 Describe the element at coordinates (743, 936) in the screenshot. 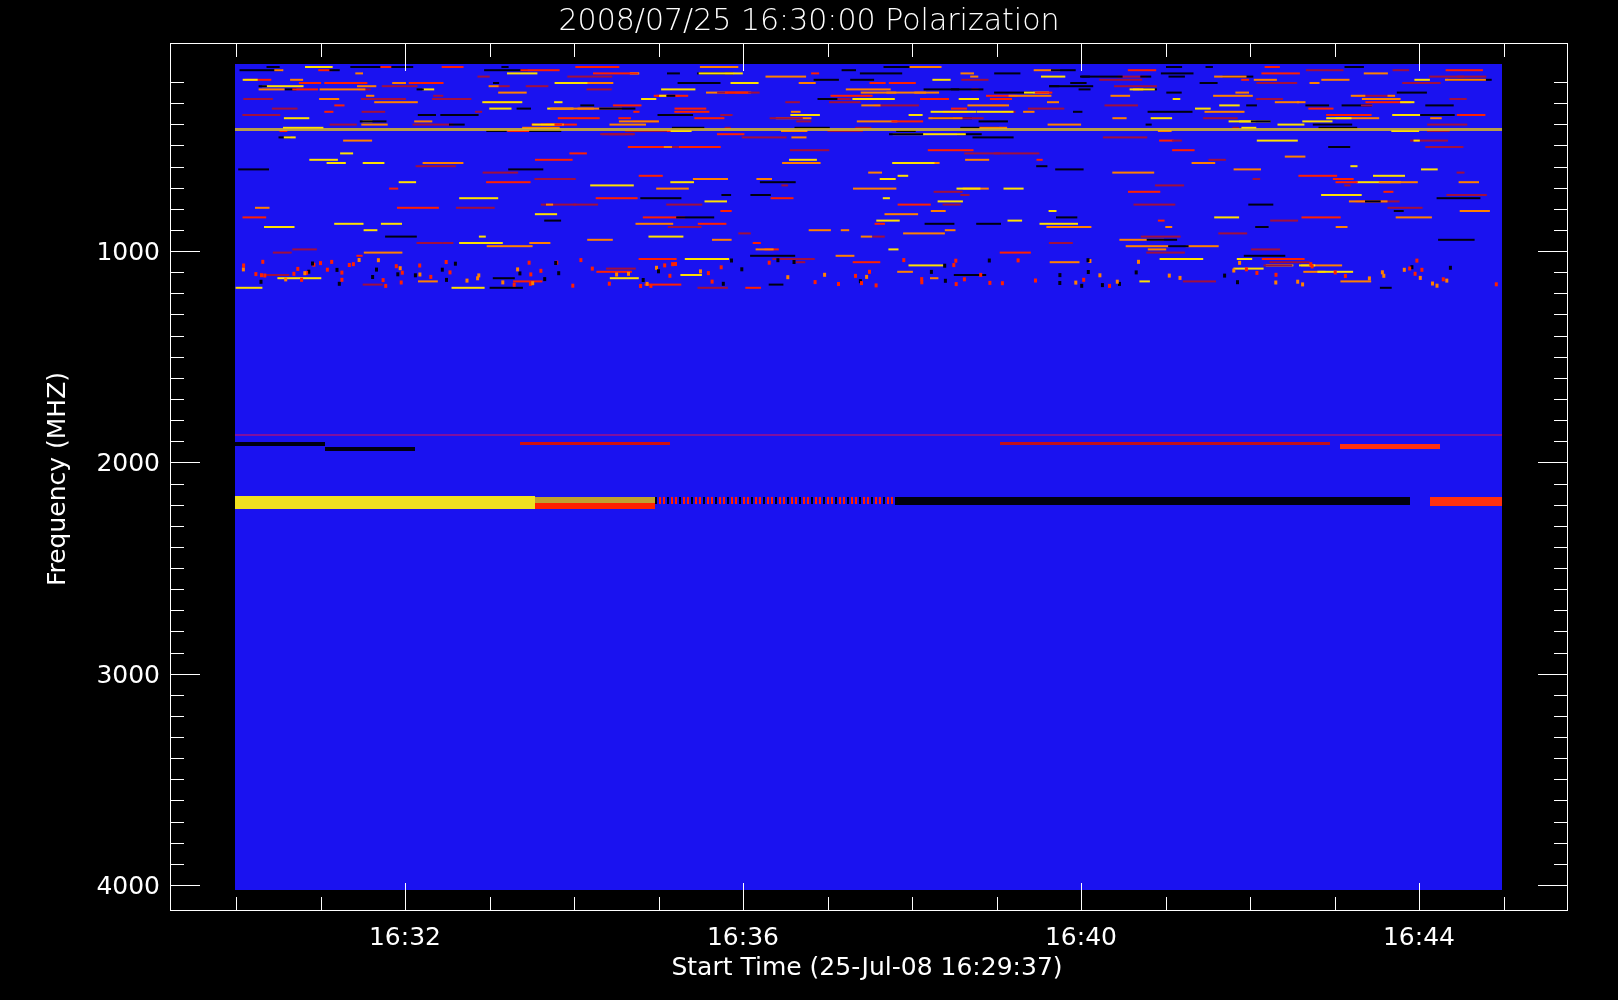

I see `tick-label: 16:36` at that location.